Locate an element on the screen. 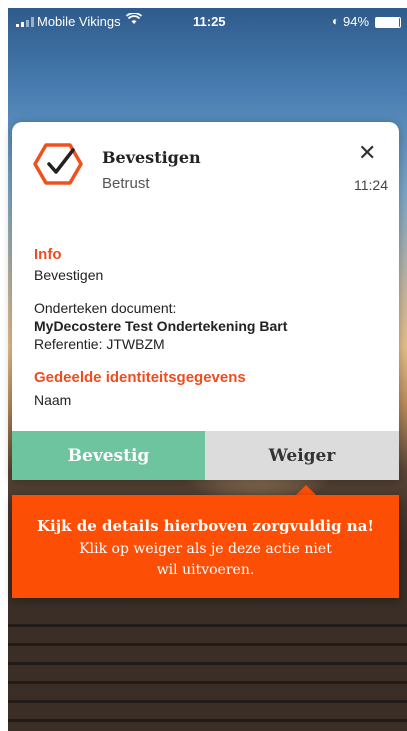 The image size is (407, 731). document-reference: Referentie: JTWBZM is located at coordinates (99, 344).